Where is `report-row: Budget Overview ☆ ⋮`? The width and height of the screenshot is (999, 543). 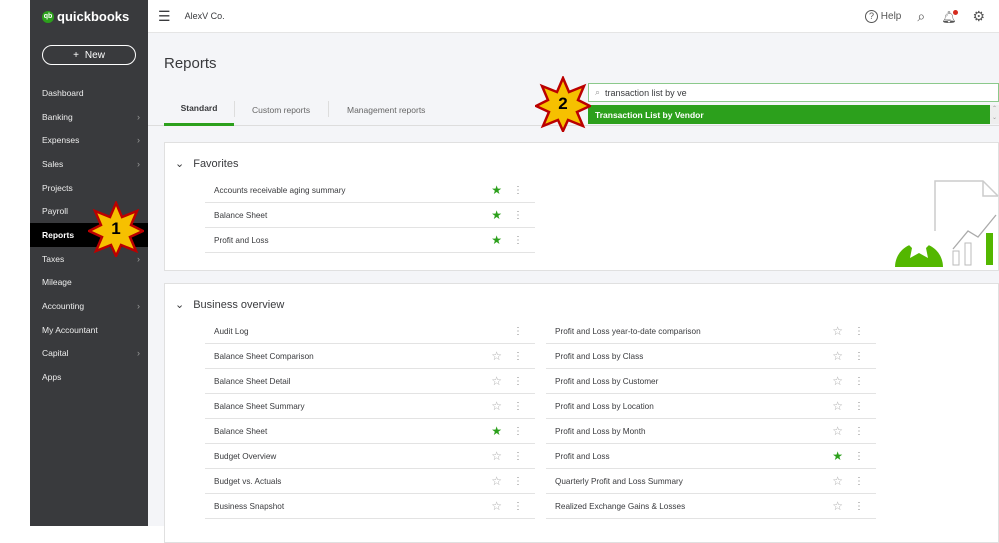
report-row: Budget Overview ☆ ⋮ is located at coordinates (370, 456).